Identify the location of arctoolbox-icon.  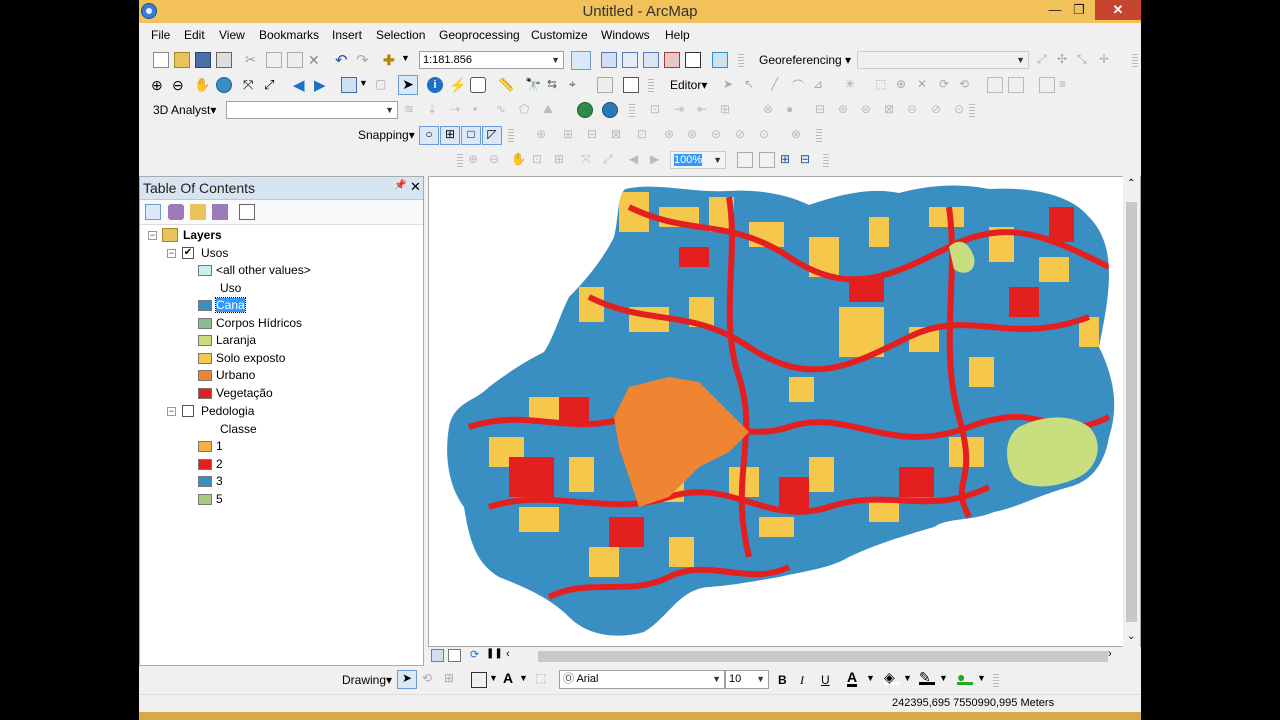
(672, 60).